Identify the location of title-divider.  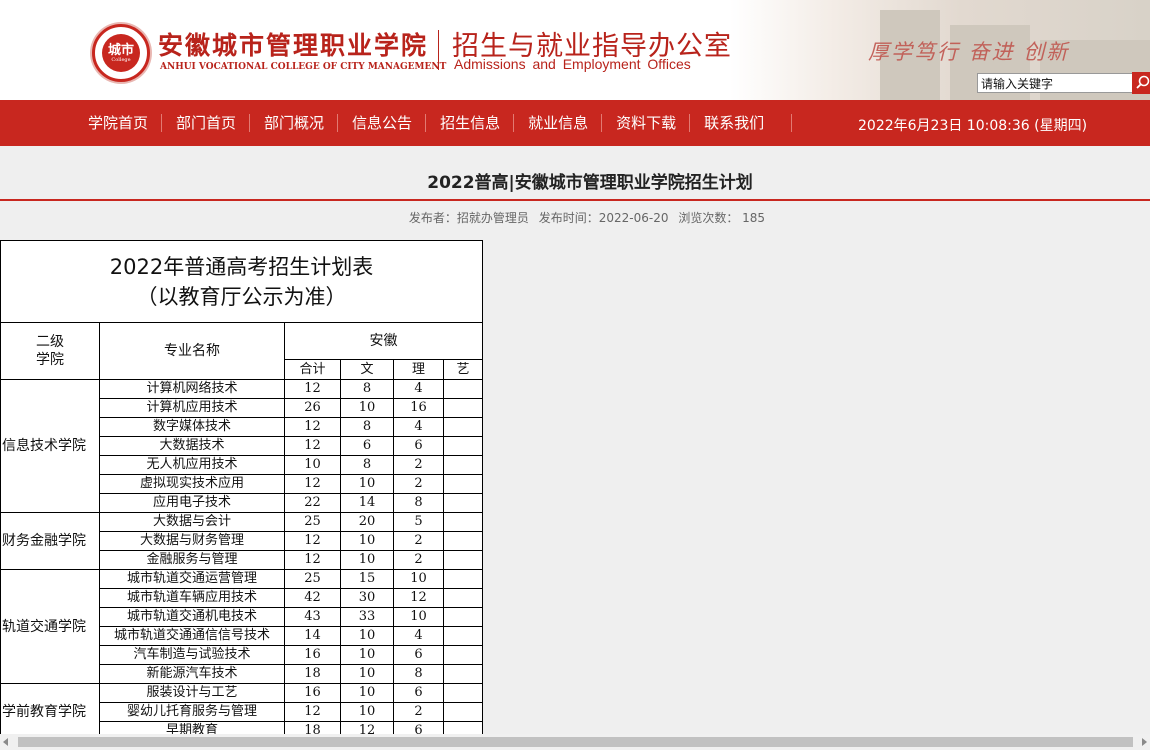
(575, 200).